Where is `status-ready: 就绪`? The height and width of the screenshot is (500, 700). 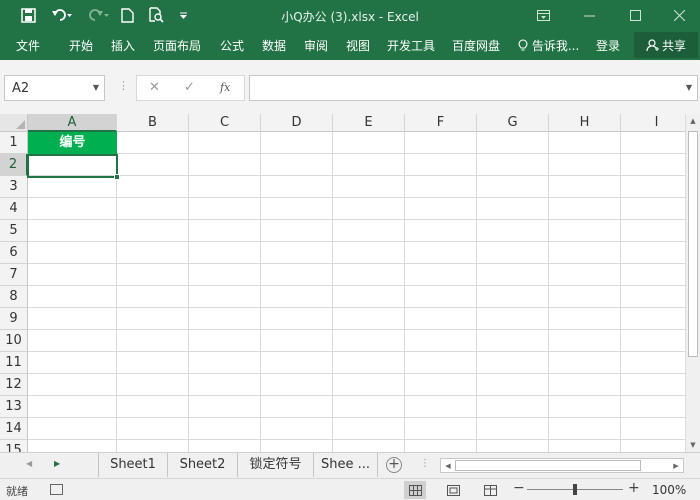 status-ready: 就绪 is located at coordinates (17, 491).